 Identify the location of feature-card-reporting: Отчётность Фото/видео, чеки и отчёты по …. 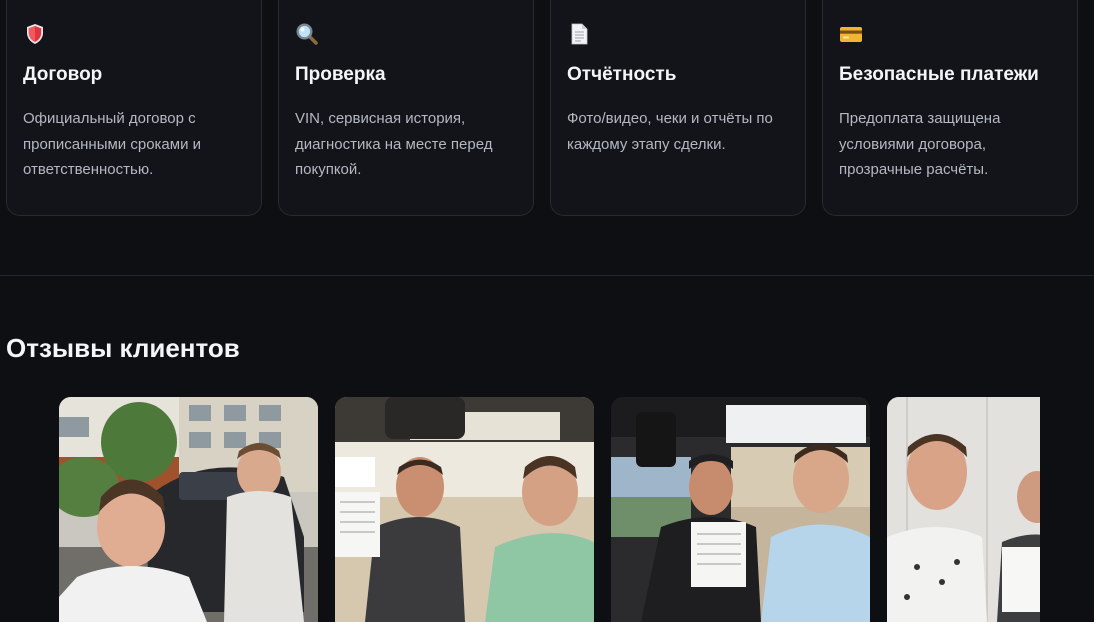
(678, 108).